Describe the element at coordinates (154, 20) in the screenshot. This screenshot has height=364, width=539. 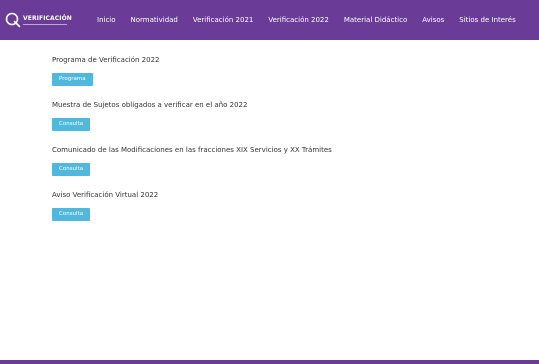
I see `nav-item-normatividad: Normatividad` at that location.